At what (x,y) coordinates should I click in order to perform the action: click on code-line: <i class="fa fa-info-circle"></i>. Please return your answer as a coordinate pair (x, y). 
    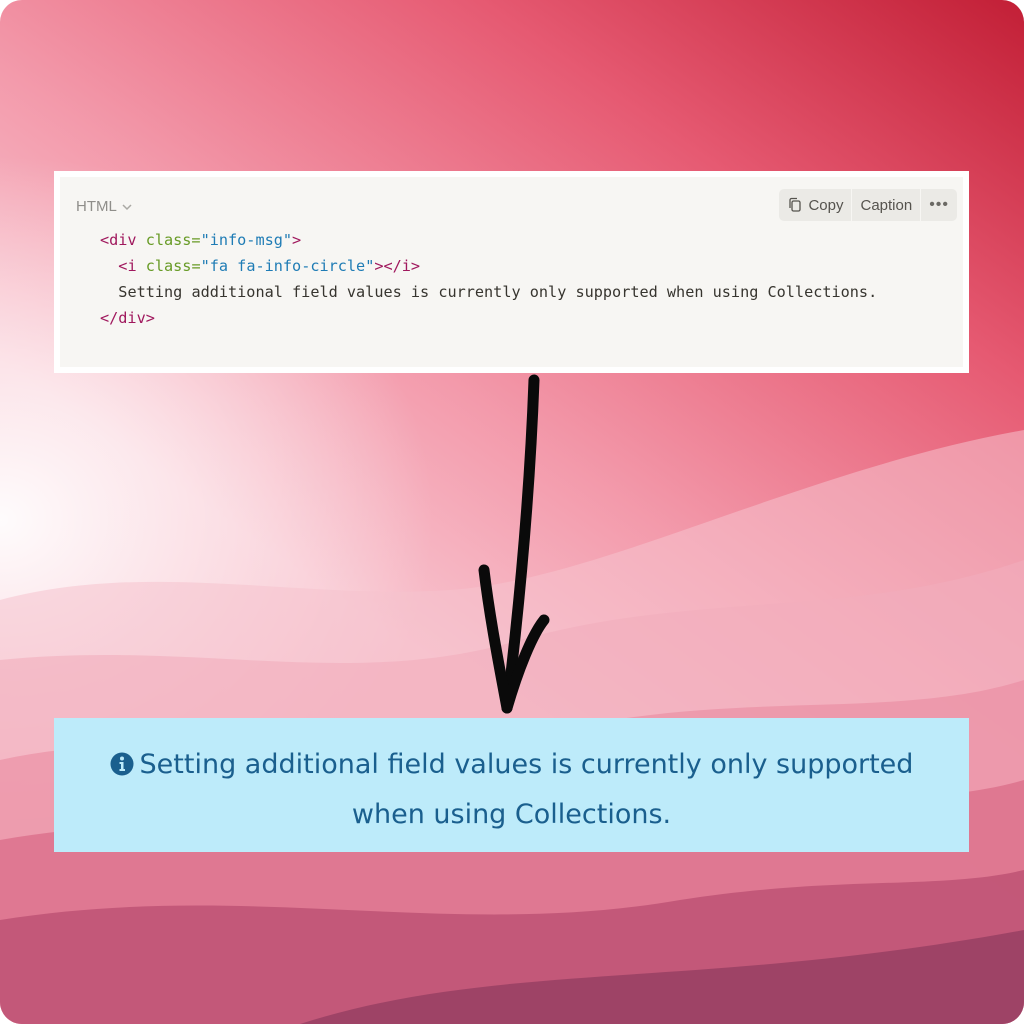
    Looking at the image, I should click on (260, 266).